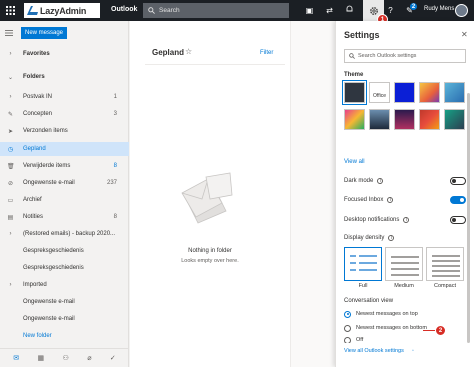  Describe the element at coordinates (113, 358) in the screenshot. I see `todo-icon: ✓` at that location.